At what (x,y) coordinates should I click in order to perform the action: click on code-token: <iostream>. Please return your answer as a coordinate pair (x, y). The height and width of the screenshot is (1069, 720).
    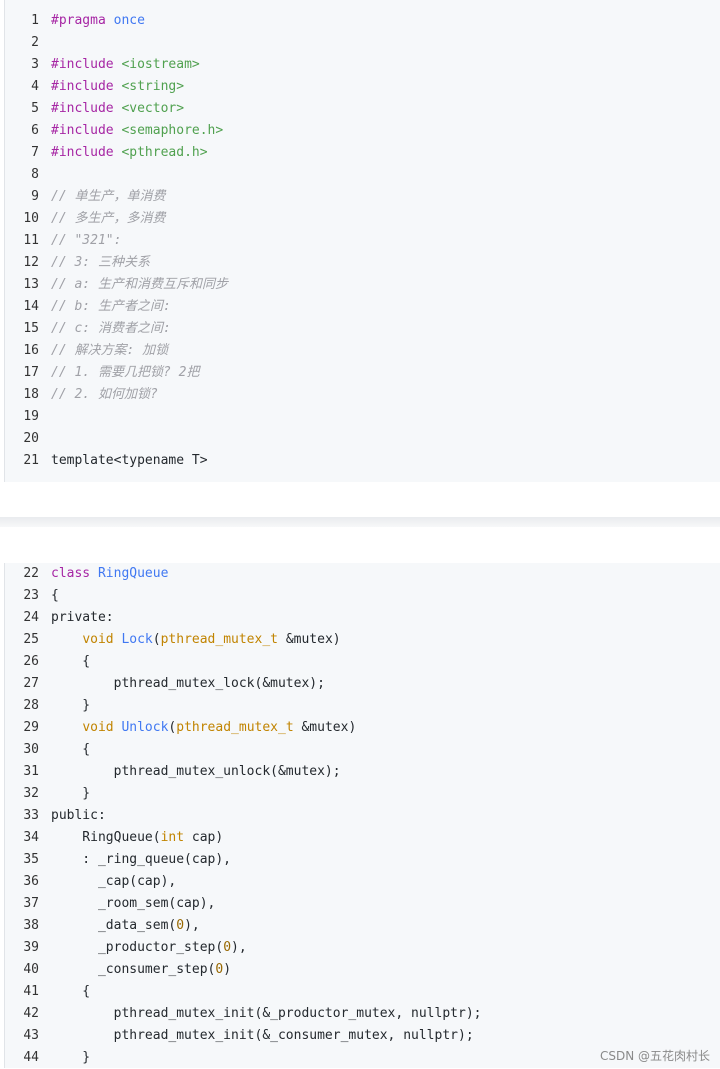
    Looking at the image, I should click on (160, 64).